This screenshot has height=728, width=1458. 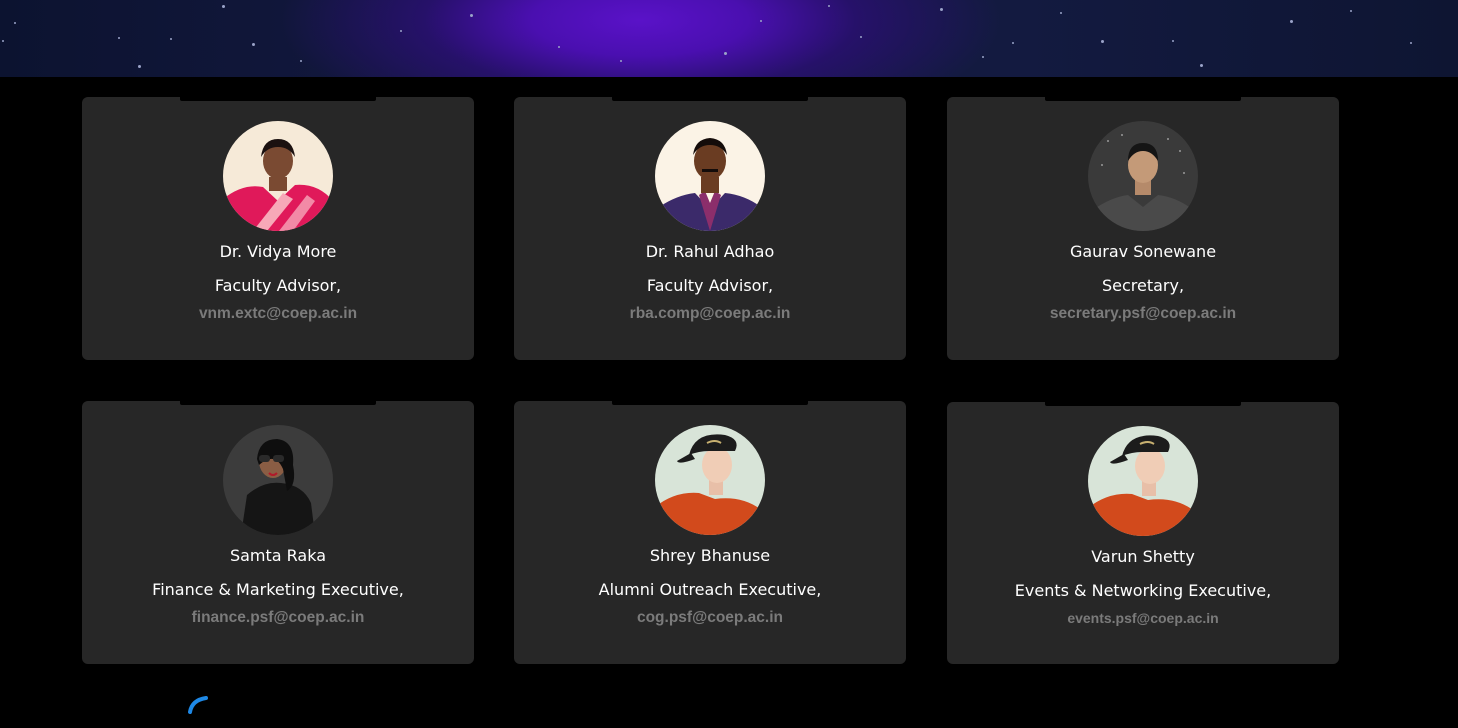 What do you see at coordinates (1143, 314) in the screenshot?
I see `member-email-link: secretary.psf@coep.ac.in` at bounding box center [1143, 314].